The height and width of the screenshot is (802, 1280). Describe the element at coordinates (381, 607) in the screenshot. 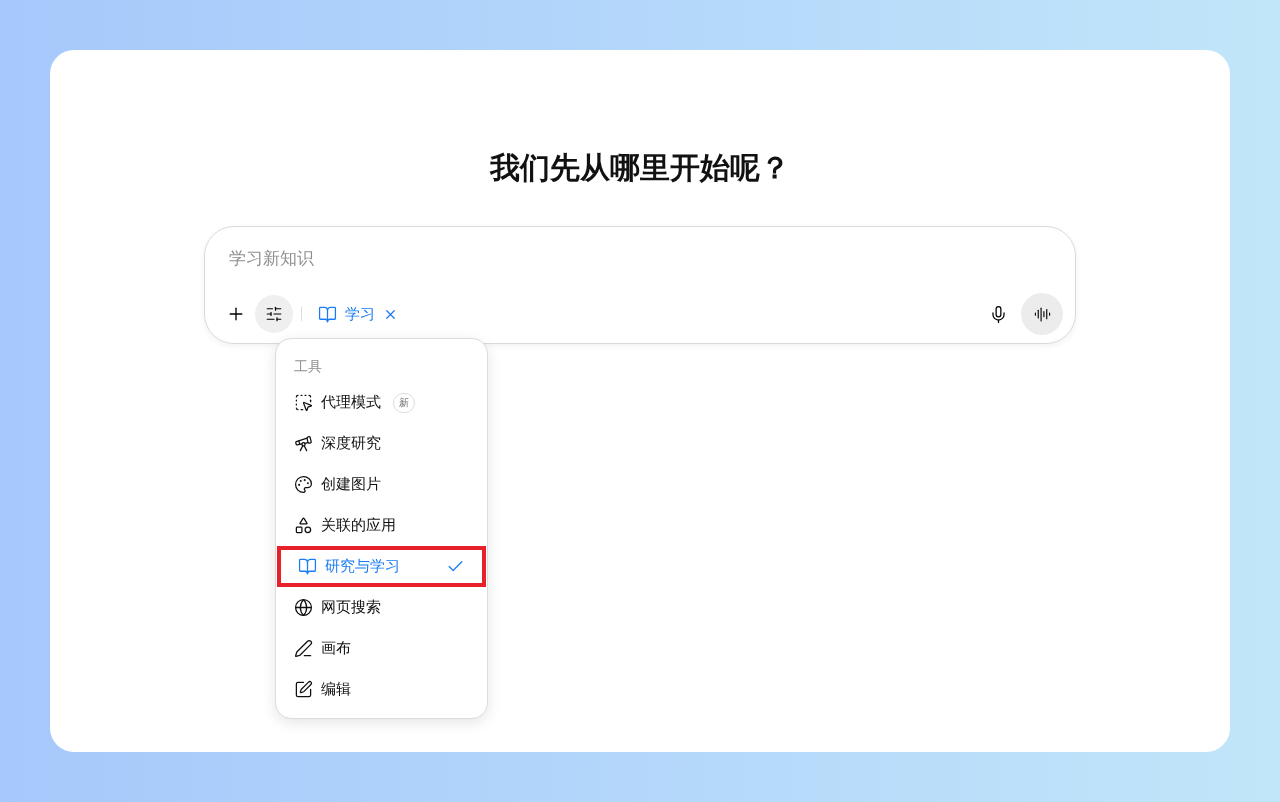

I see `menu-item: 网页搜索` at that location.